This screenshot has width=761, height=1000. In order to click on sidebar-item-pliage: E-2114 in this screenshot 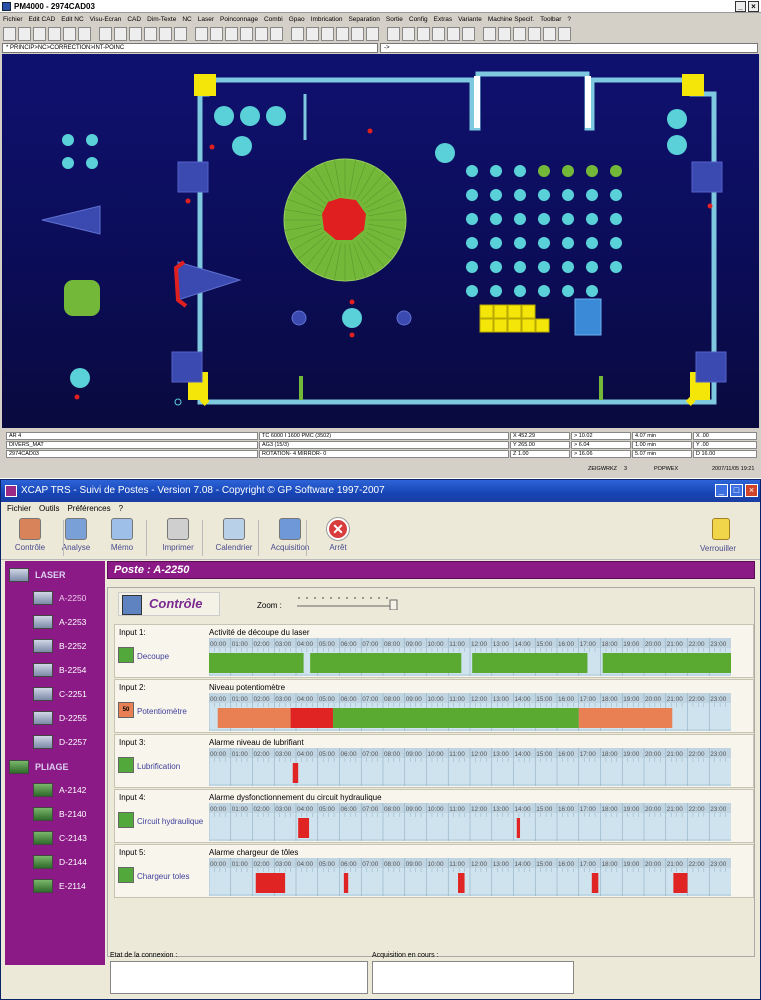, I will do `click(68, 886)`.